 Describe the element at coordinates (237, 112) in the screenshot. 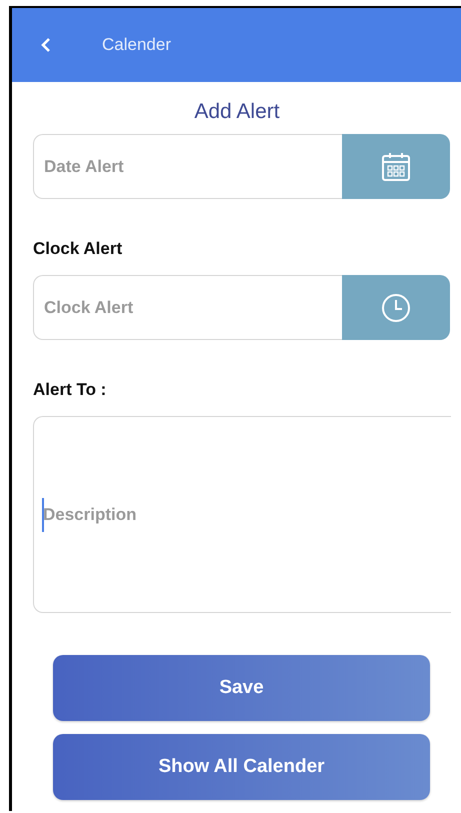

I see `page-heading: Add Alert` at that location.